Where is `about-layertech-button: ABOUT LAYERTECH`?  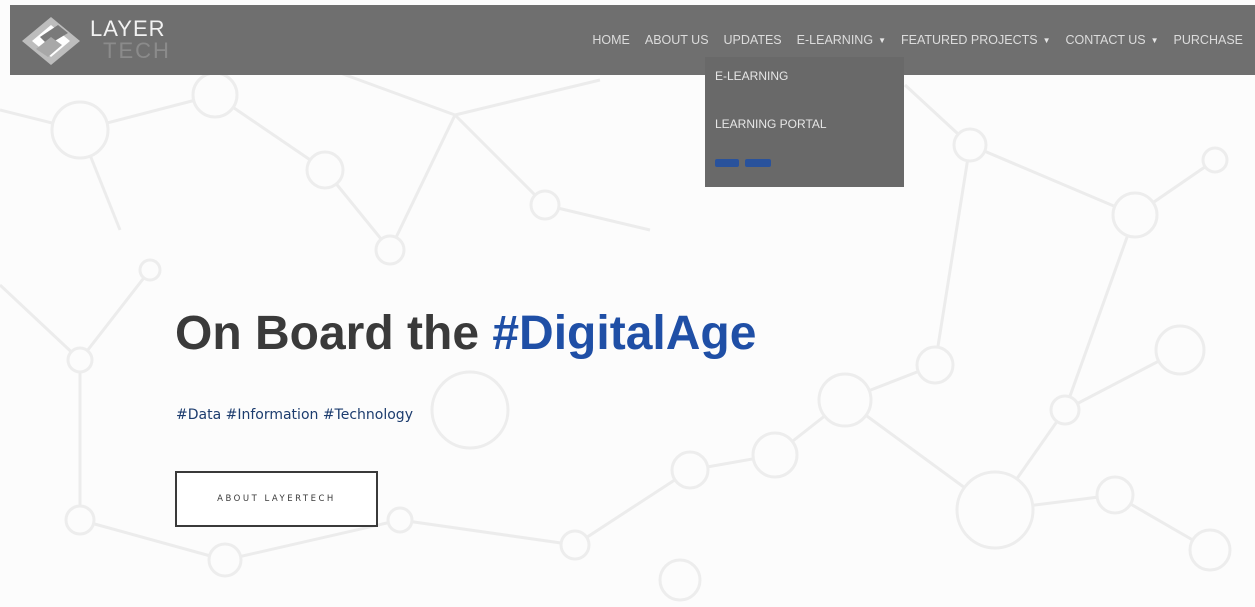 about-layertech-button: ABOUT LAYERTECH is located at coordinates (276, 499).